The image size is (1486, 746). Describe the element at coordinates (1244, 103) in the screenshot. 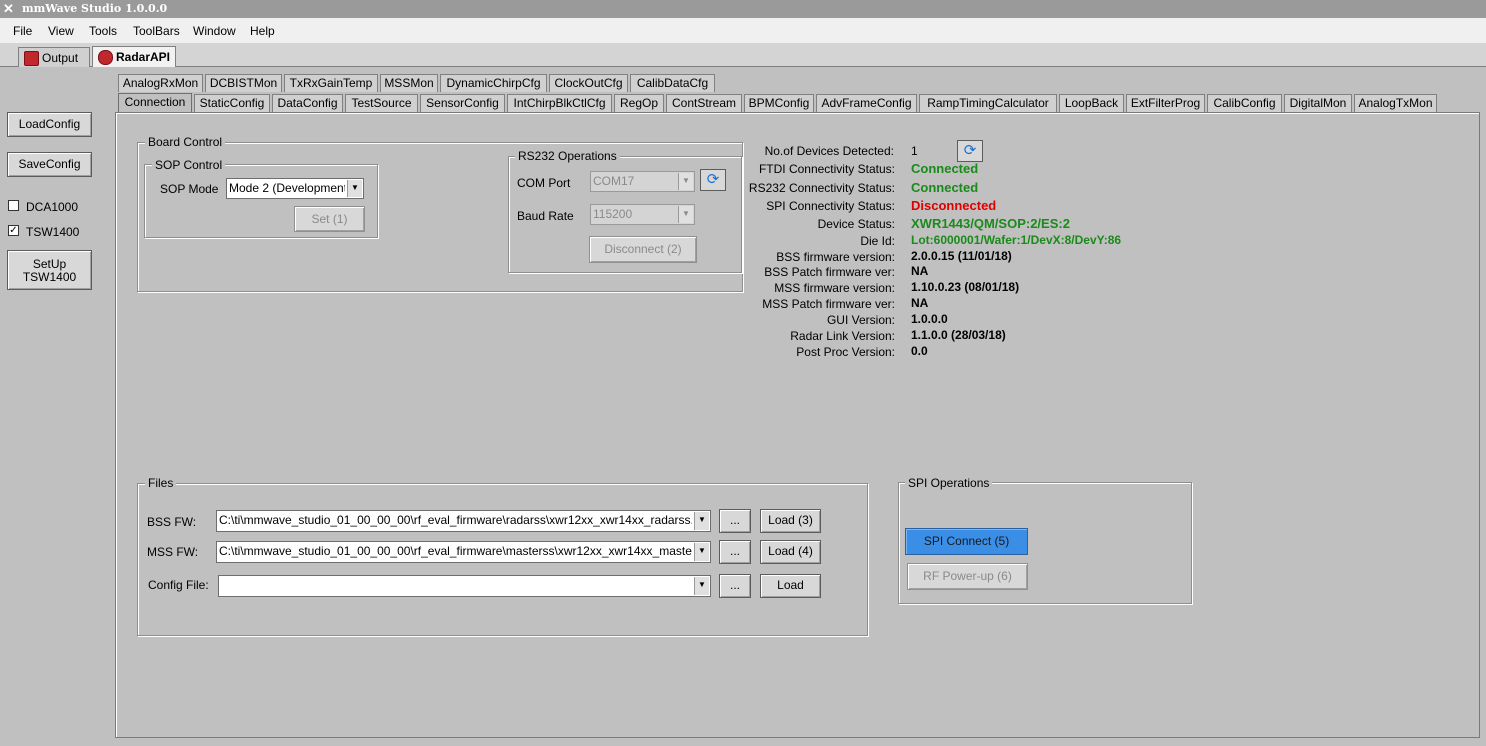

I see `tab-calibconfig: CalibConfig` at that location.